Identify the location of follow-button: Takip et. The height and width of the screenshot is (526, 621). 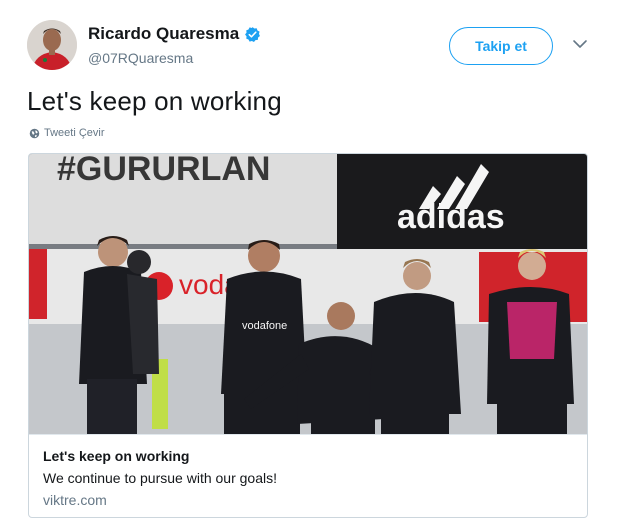
(501, 46).